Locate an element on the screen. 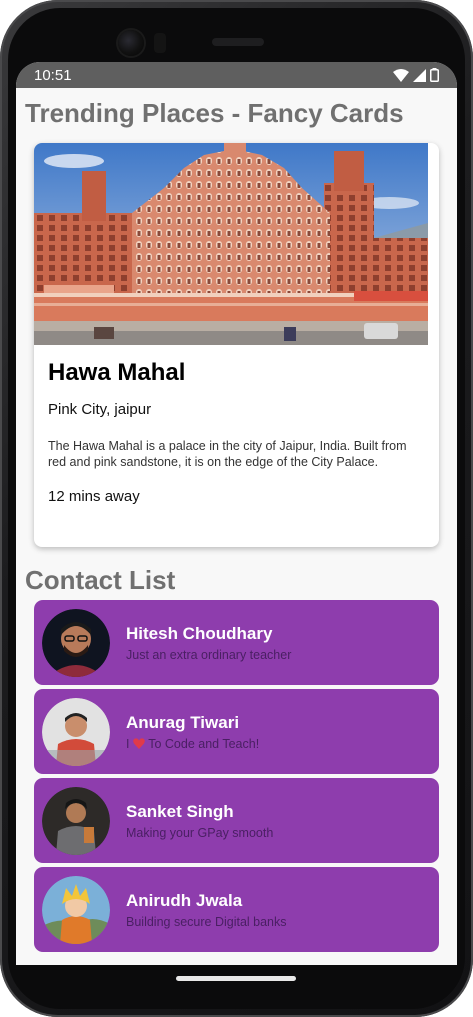 The image size is (473, 1017). contact-status: I To Code and Teach! is located at coordinates (192, 744).